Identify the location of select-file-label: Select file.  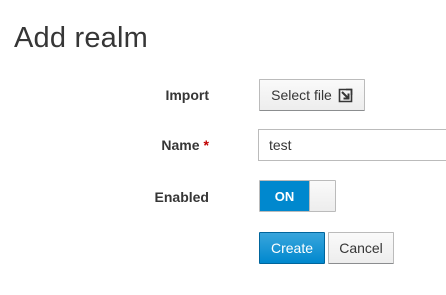
(301, 95).